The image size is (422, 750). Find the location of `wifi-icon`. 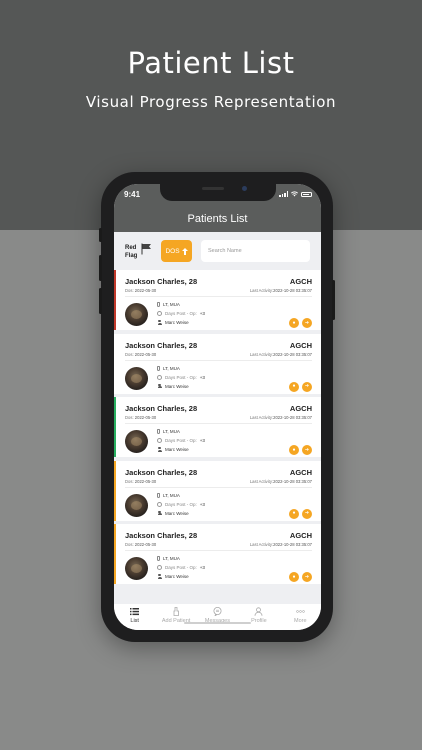

wifi-icon is located at coordinates (294, 194).